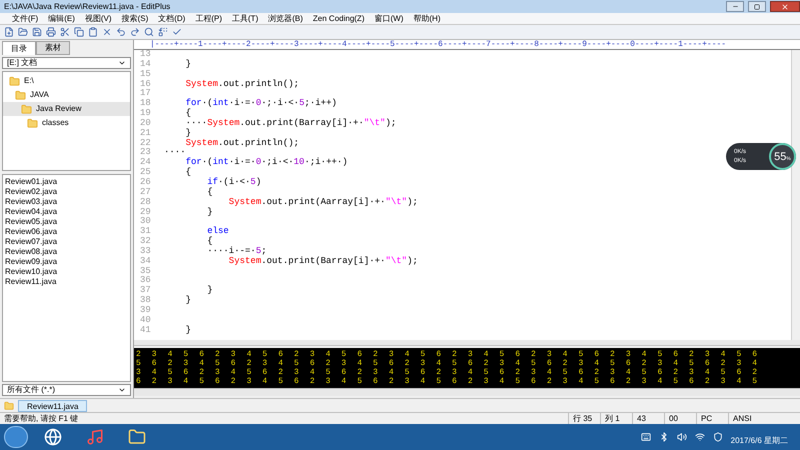 This screenshot has height=450, width=800. I want to click on tree-item: JAVA, so click(66, 95).